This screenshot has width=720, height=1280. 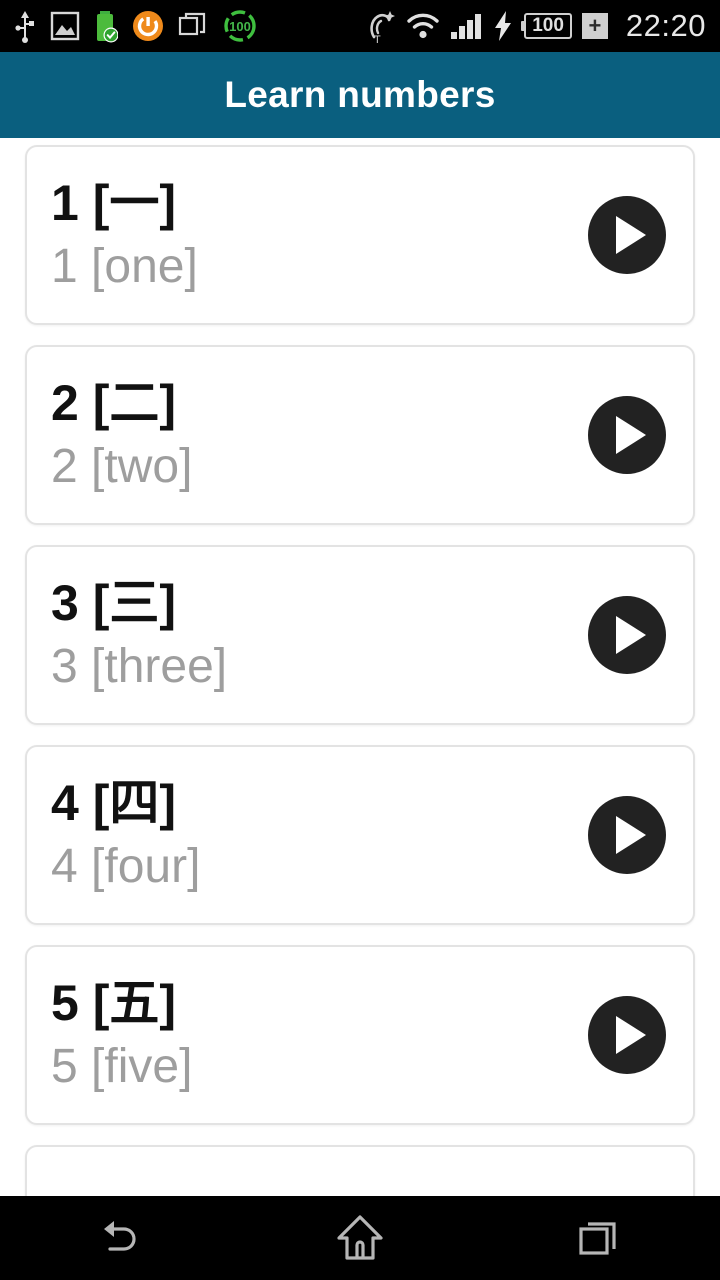 I want to click on list-item: 4 [四] 4 [four], so click(x=360, y=835).